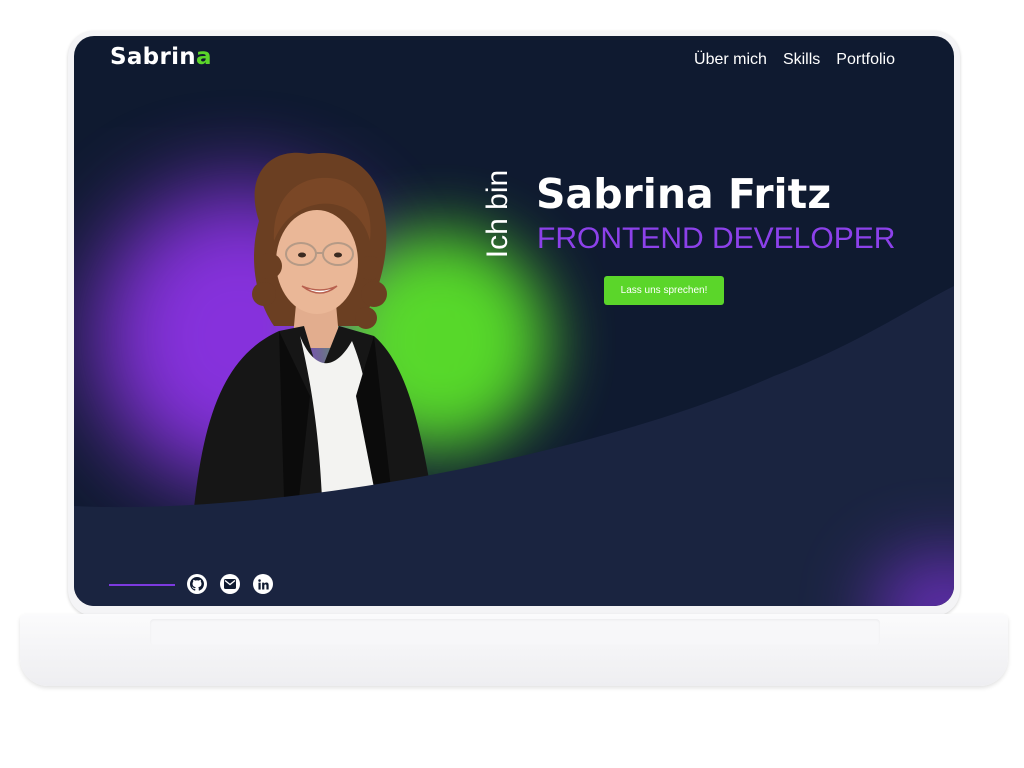  What do you see at coordinates (263, 584) in the screenshot?
I see `linkedin-icon` at bounding box center [263, 584].